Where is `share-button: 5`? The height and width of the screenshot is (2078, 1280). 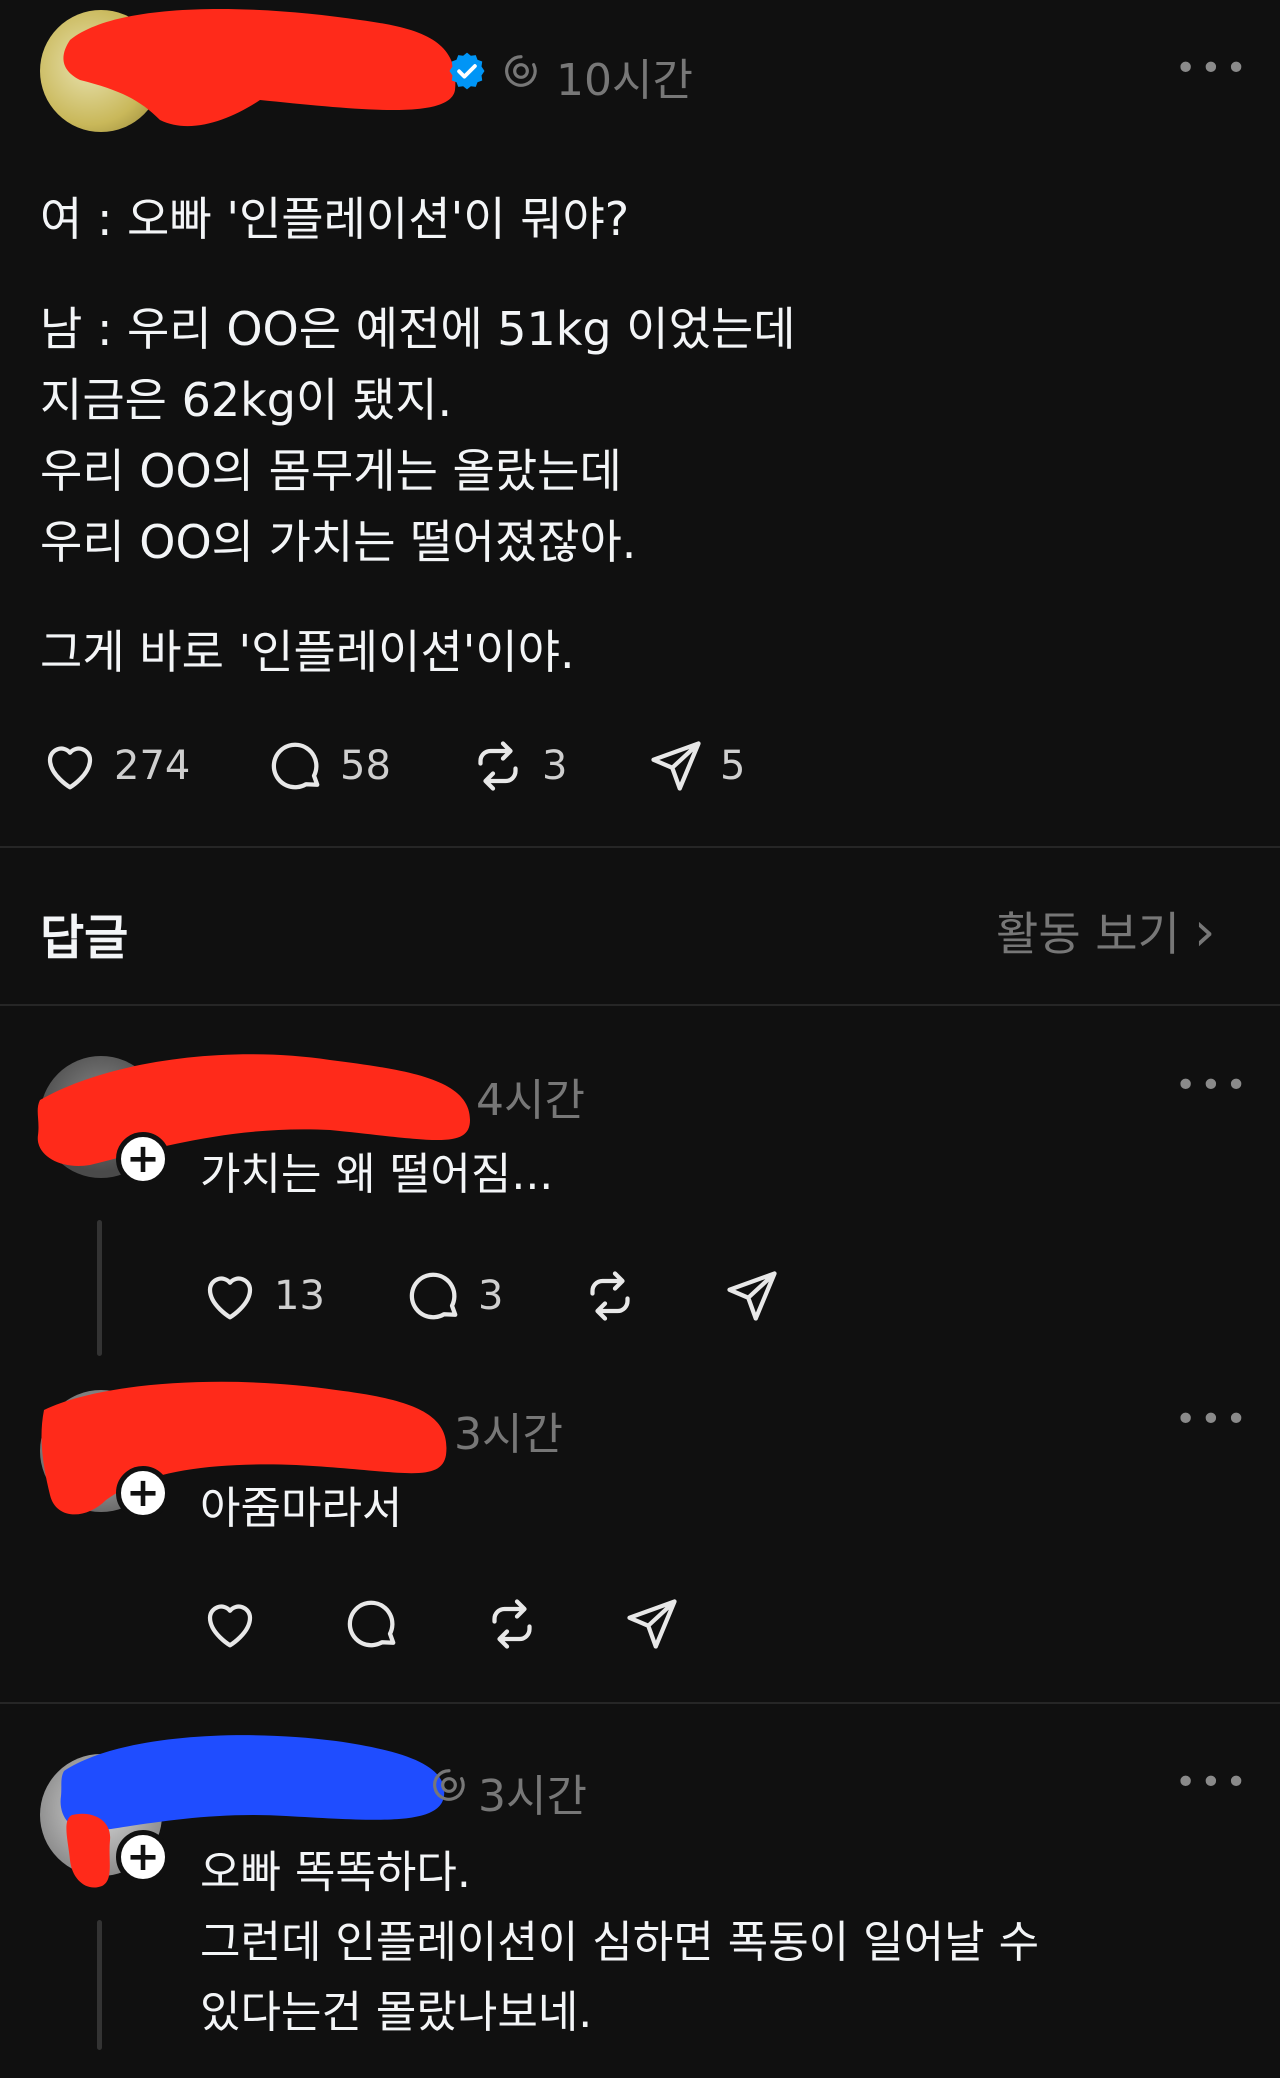
share-button: 5 is located at coordinates (695, 766).